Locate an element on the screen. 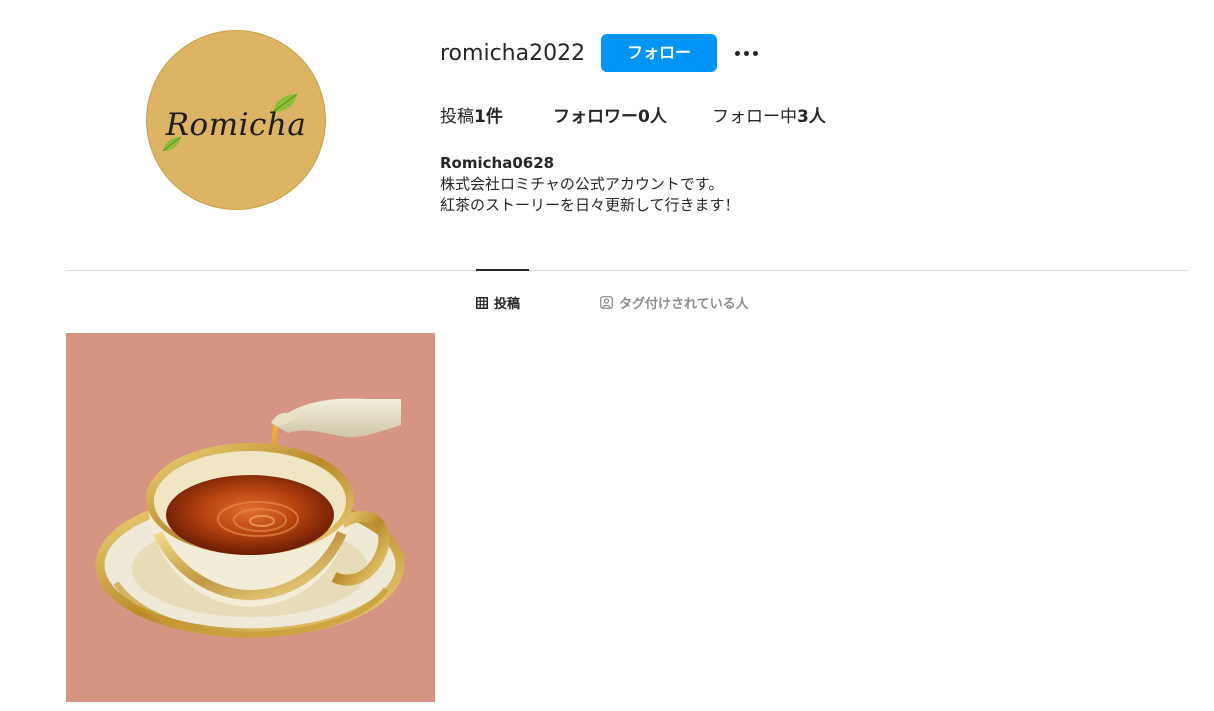  profile-avatar: Romicha is located at coordinates (236, 120).